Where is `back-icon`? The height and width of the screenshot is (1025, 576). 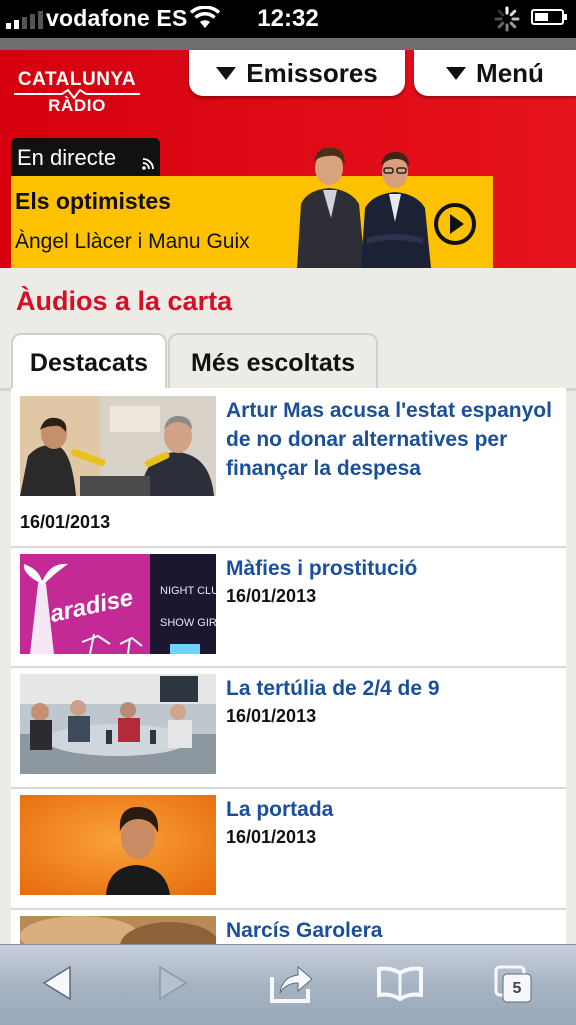
back-icon is located at coordinates (58, 983).